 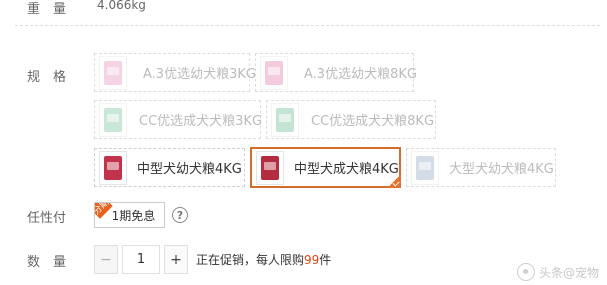 I want to click on weight-label: 重 量, so click(x=47, y=9).